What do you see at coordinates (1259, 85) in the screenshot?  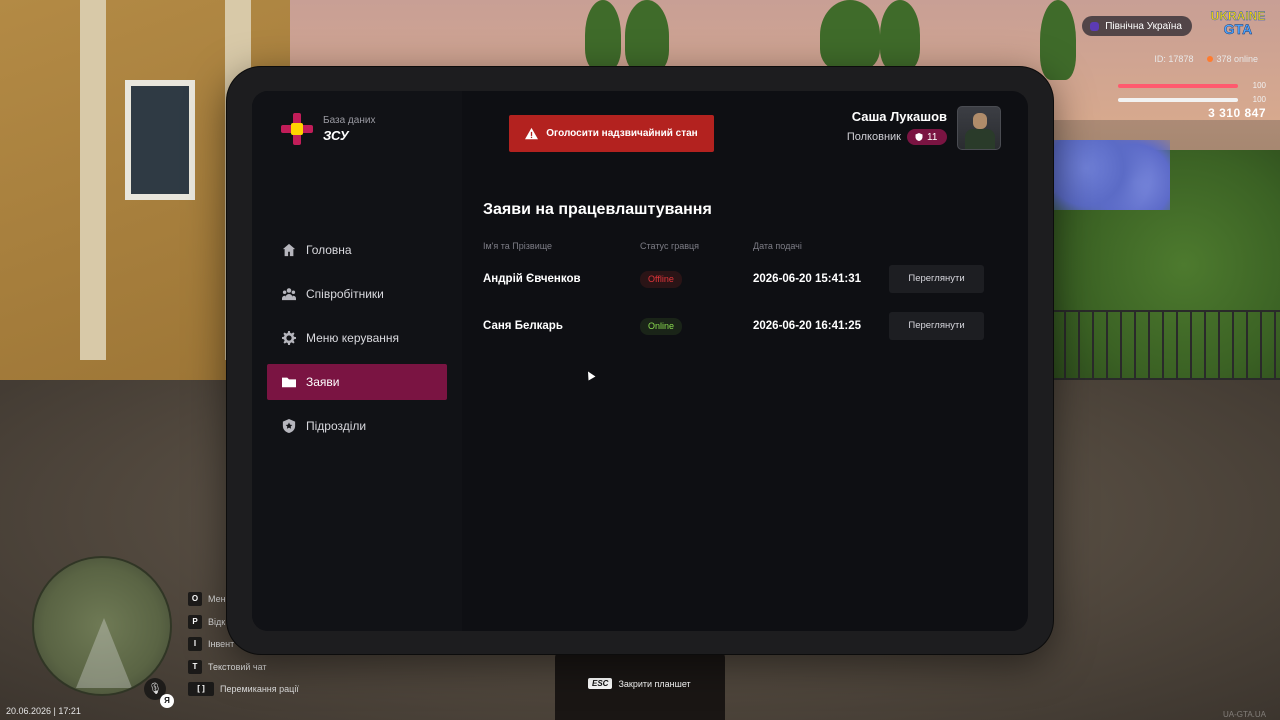 I see `health-value: 100` at bounding box center [1259, 85].